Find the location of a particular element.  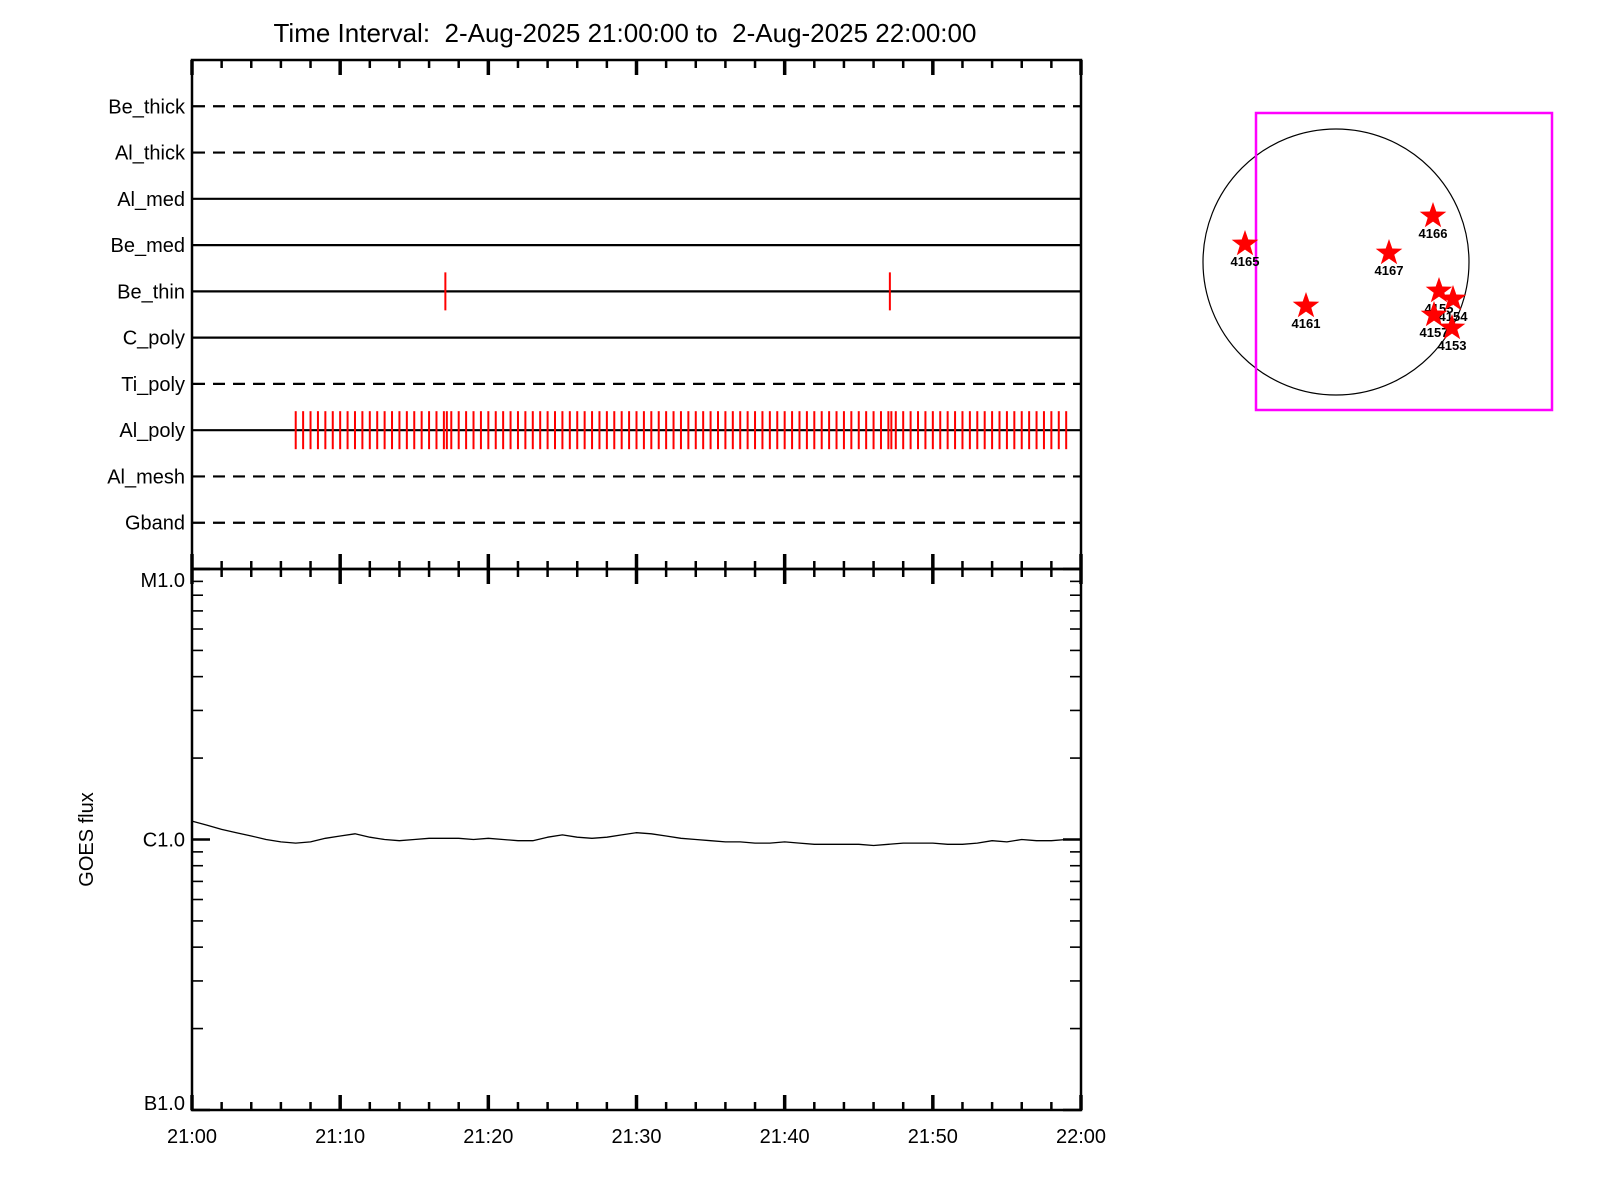

active-region-label-4167: 4167 is located at coordinates (1389, 270).